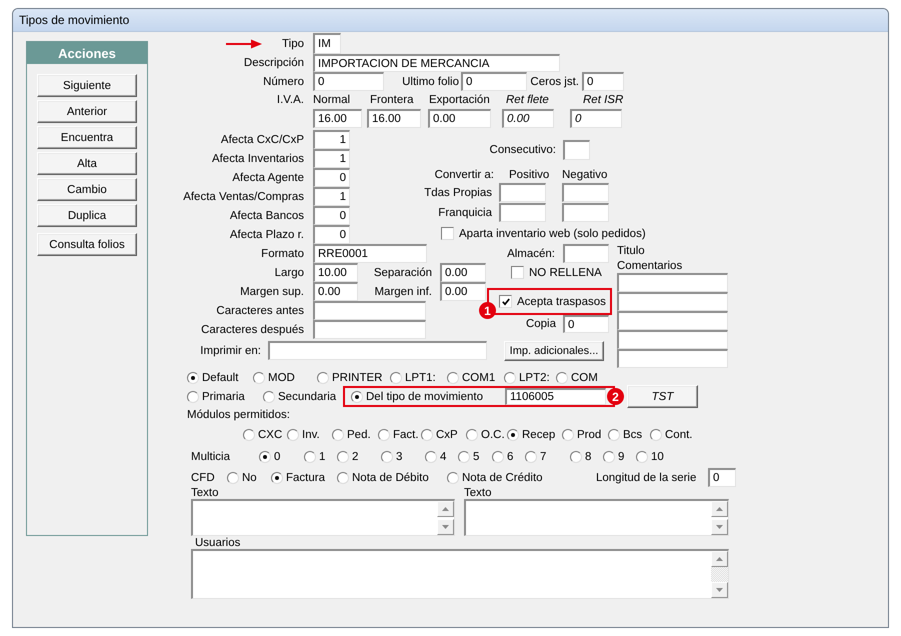 The image size is (901, 636). What do you see at coordinates (87, 111) in the screenshot?
I see `sidebar-button: Anterior` at bounding box center [87, 111].